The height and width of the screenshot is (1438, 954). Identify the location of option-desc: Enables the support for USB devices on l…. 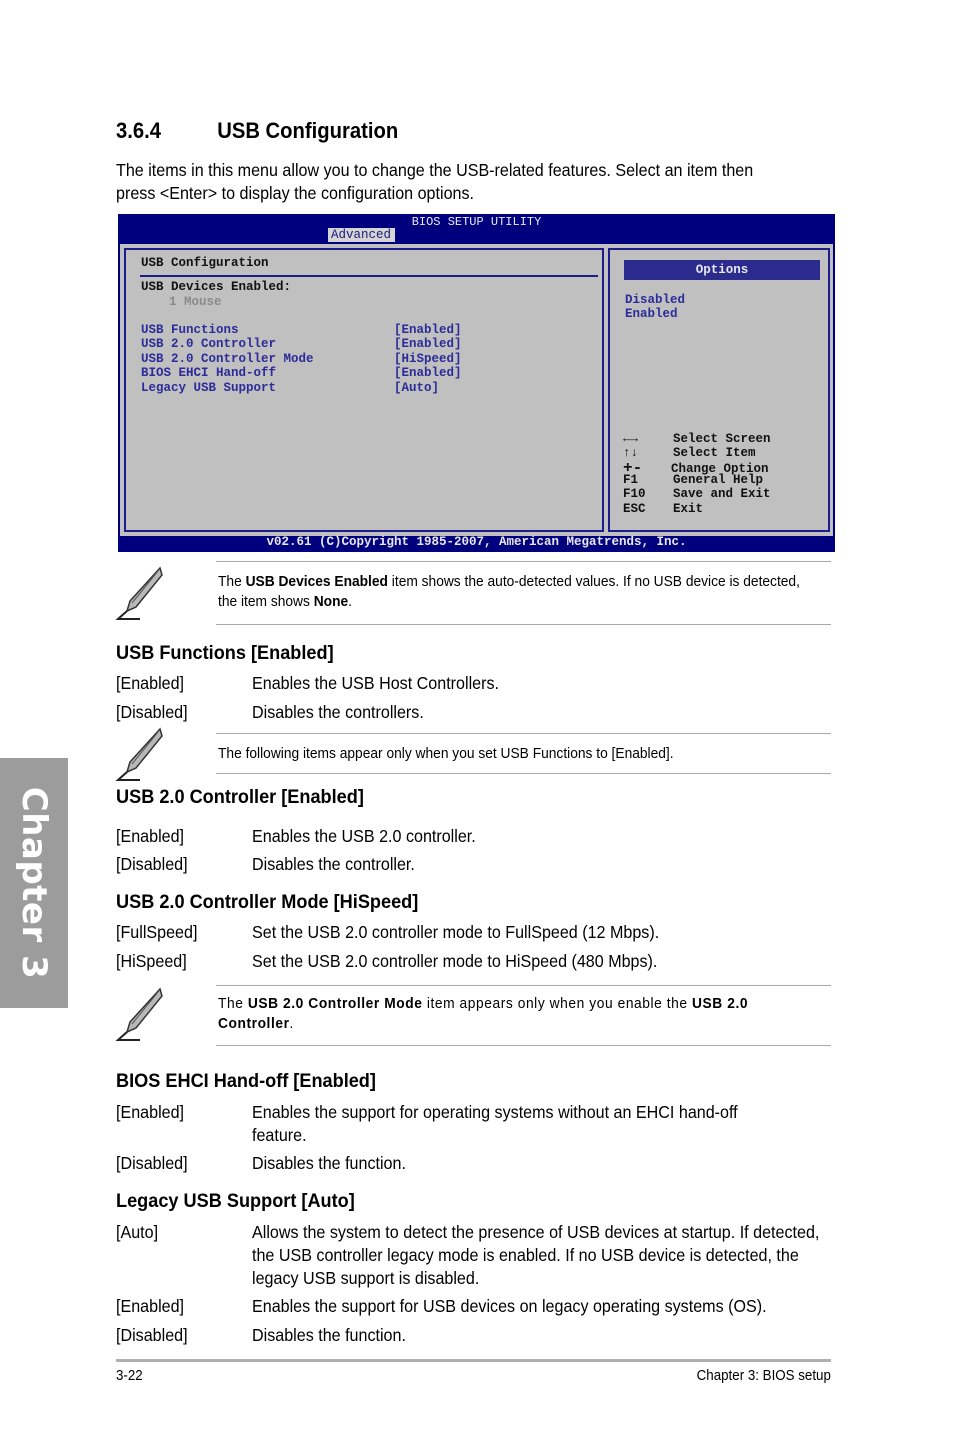
(509, 1306).